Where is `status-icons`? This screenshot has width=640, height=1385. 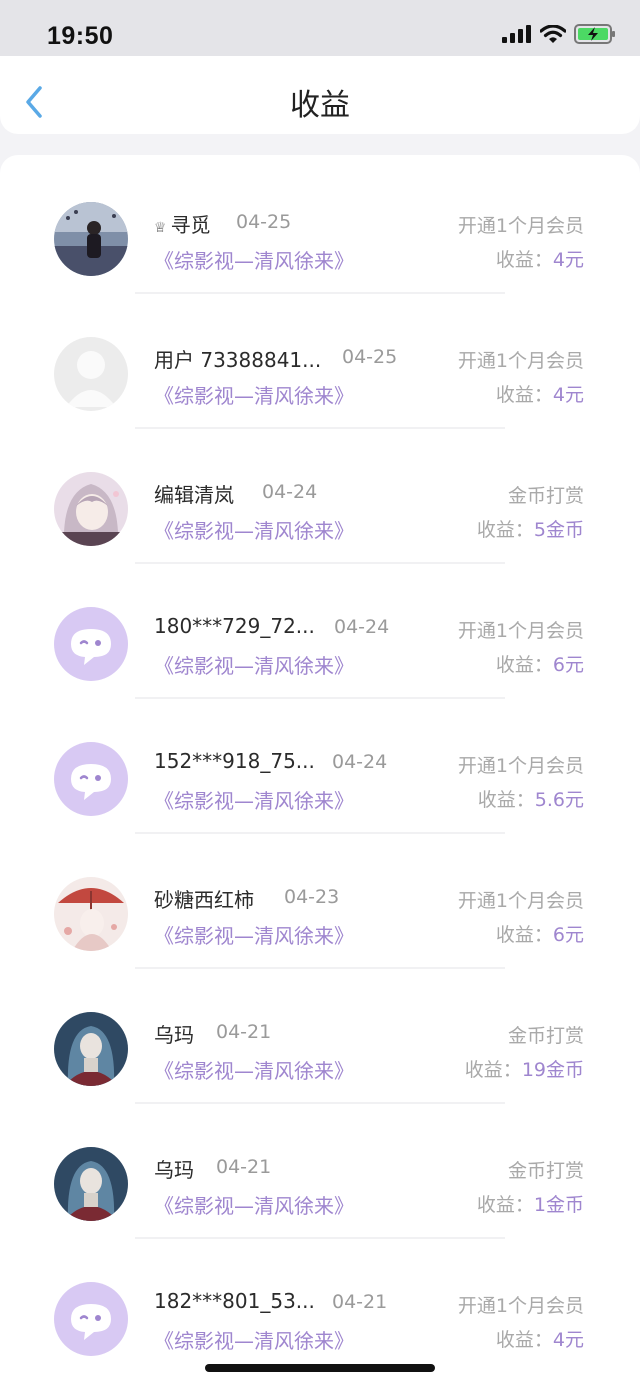
status-icons is located at coordinates (559, 34).